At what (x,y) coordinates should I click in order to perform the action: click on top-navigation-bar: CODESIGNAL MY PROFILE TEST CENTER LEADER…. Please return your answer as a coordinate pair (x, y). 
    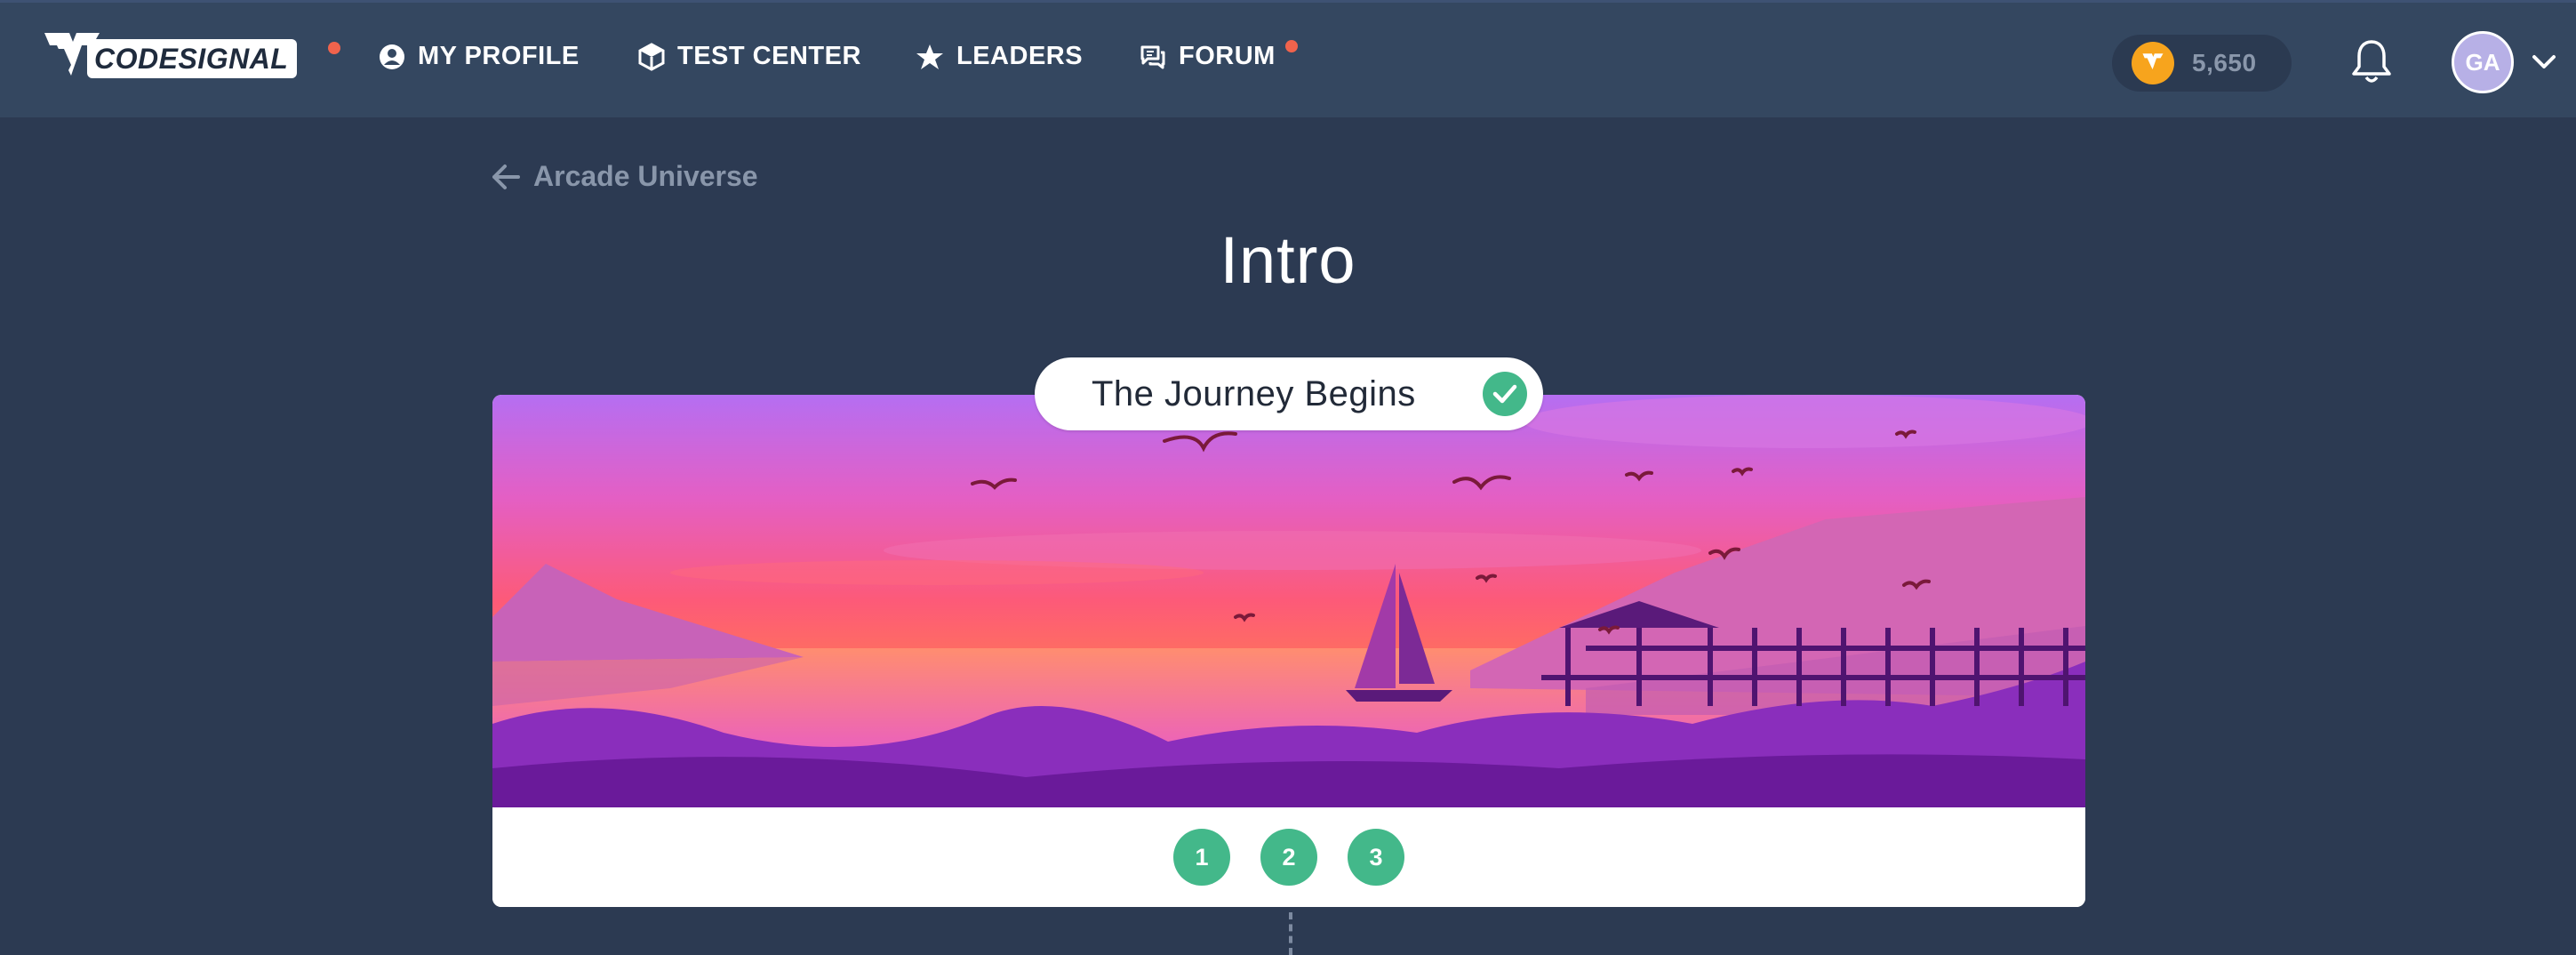
    Looking at the image, I should click on (1288, 58).